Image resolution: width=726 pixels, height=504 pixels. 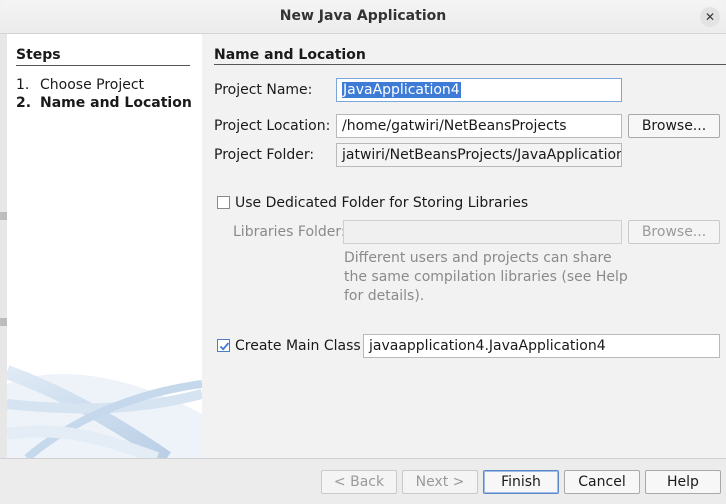 I want to click on project-name-label: Project Name:, so click(x=263, y=90).